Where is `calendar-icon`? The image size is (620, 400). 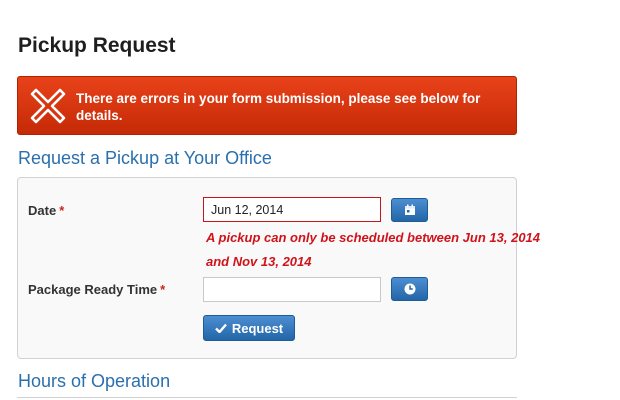 calendar-icon is located at coordinates (409, 209).